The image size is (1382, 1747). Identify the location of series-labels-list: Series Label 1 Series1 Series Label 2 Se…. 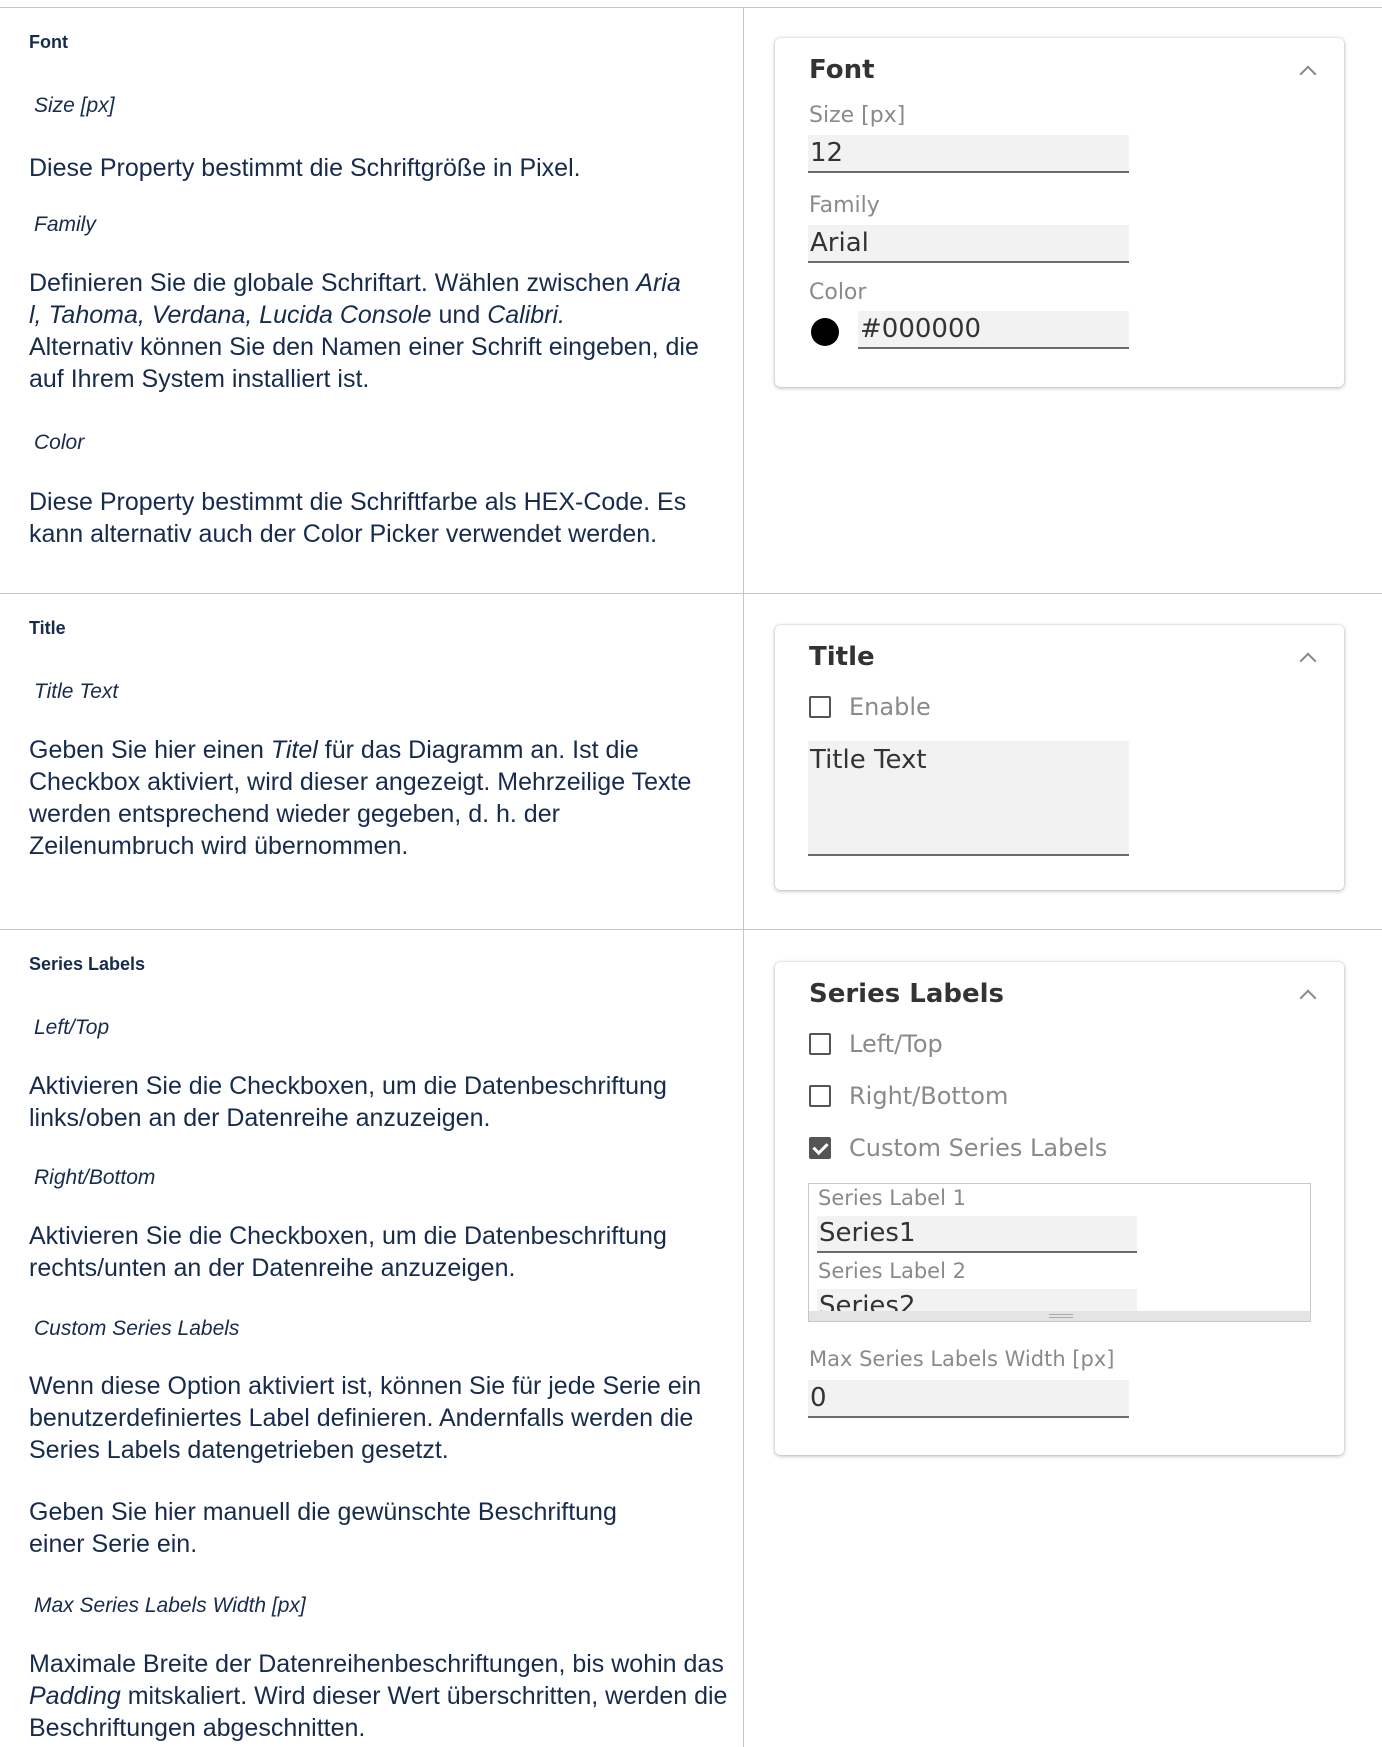
(1059, 1252).